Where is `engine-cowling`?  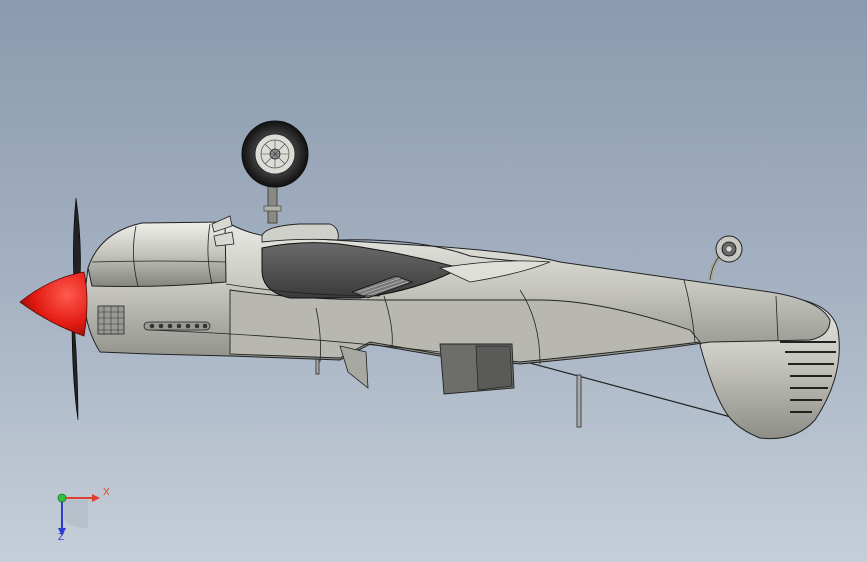 engine-cowling is located at coordinates (157, 254).